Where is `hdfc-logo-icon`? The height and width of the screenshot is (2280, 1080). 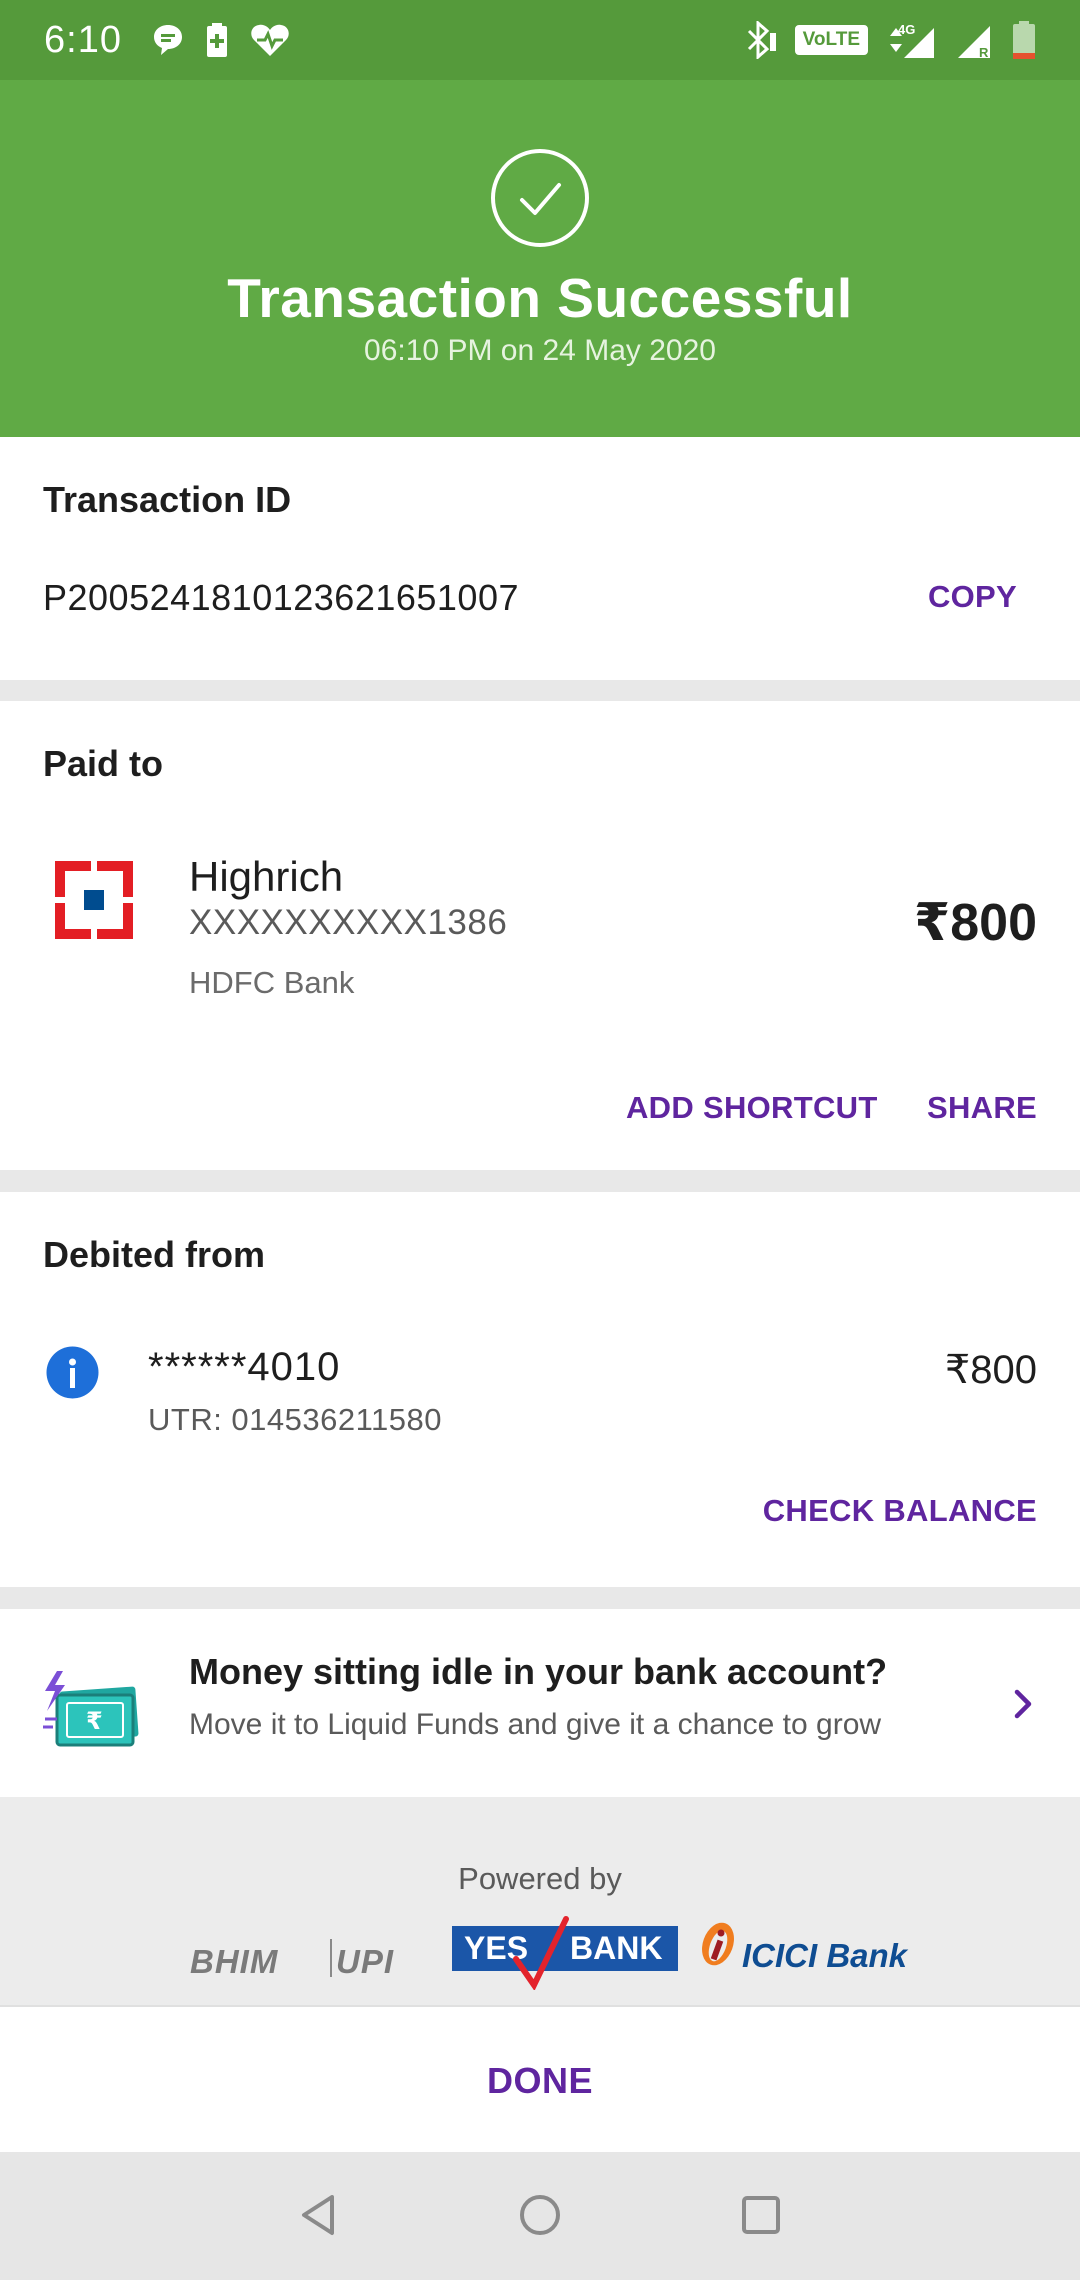 hdfc-logo-icon is located at coordinates (94, 900).